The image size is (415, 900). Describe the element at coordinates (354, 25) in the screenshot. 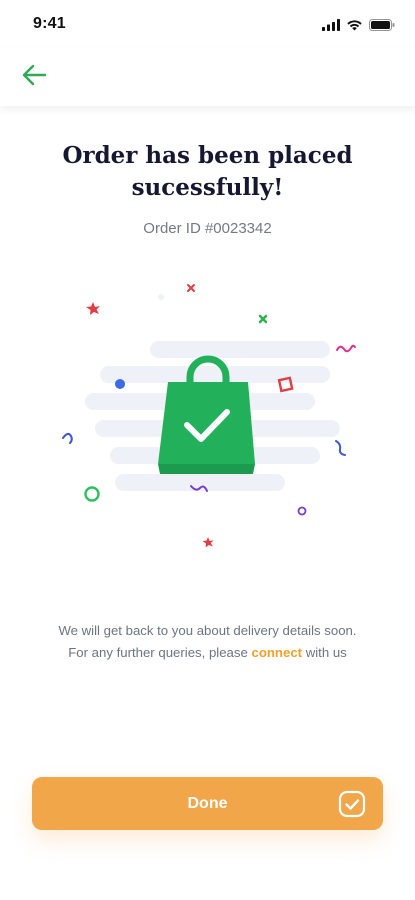

I see `wifi-icon` at that location.